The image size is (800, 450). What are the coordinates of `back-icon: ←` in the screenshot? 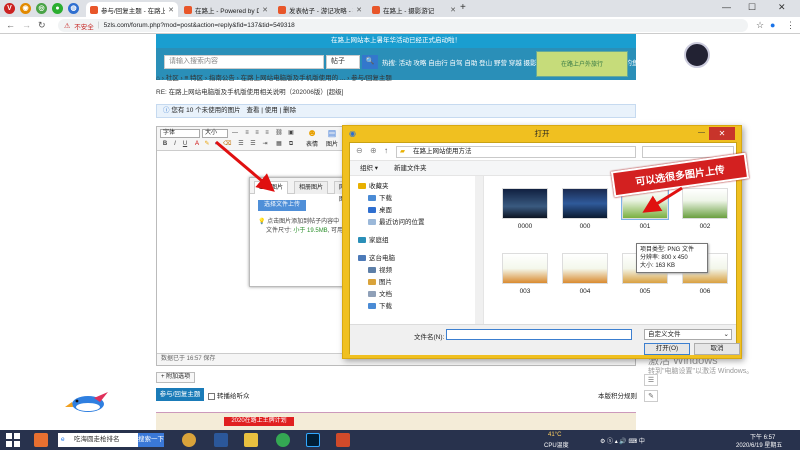 It's located at (10, 25).